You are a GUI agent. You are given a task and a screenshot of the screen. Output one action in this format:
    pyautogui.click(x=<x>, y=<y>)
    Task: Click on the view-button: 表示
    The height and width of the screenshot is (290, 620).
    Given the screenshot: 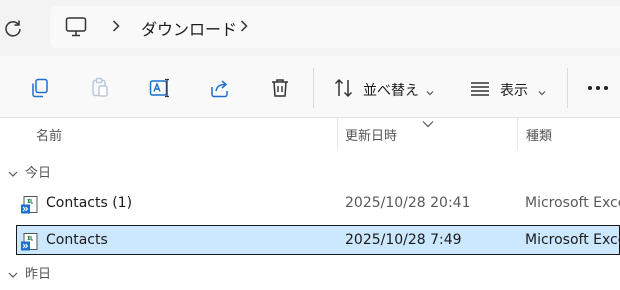 What is the action you would take?
    pyautogui.click(x=514, y=90)
    